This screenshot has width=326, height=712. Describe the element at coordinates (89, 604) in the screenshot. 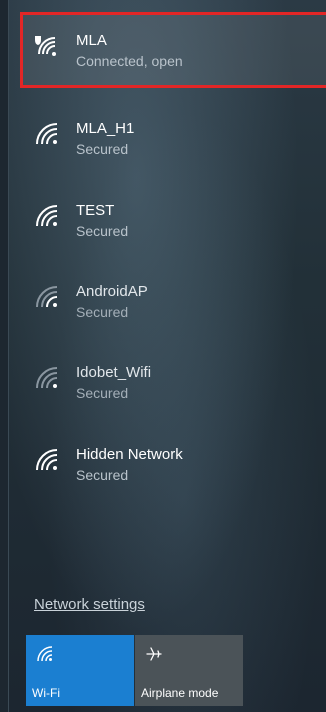

I see `network-settings-link: Network settings` at that location.